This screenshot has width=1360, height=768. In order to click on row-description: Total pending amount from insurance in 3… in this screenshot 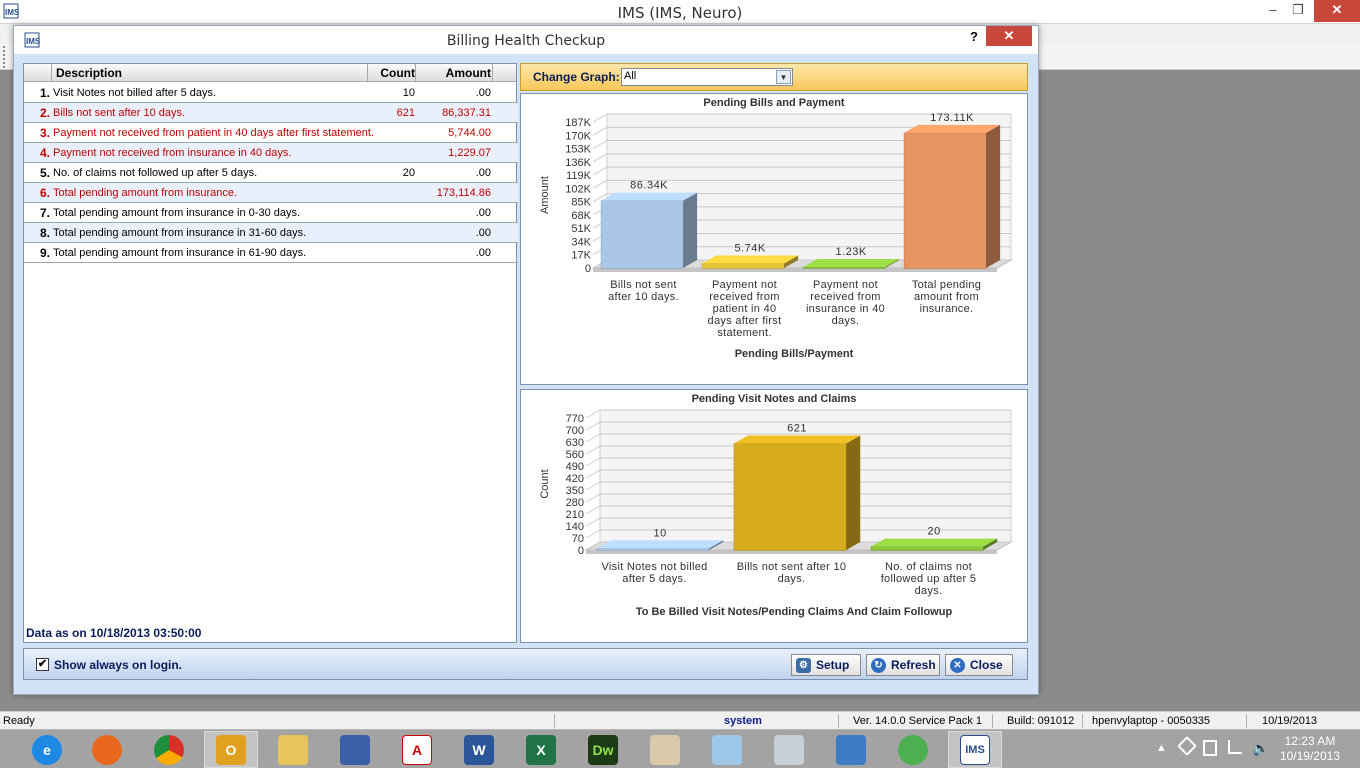, I will do `click(180, 233)`.